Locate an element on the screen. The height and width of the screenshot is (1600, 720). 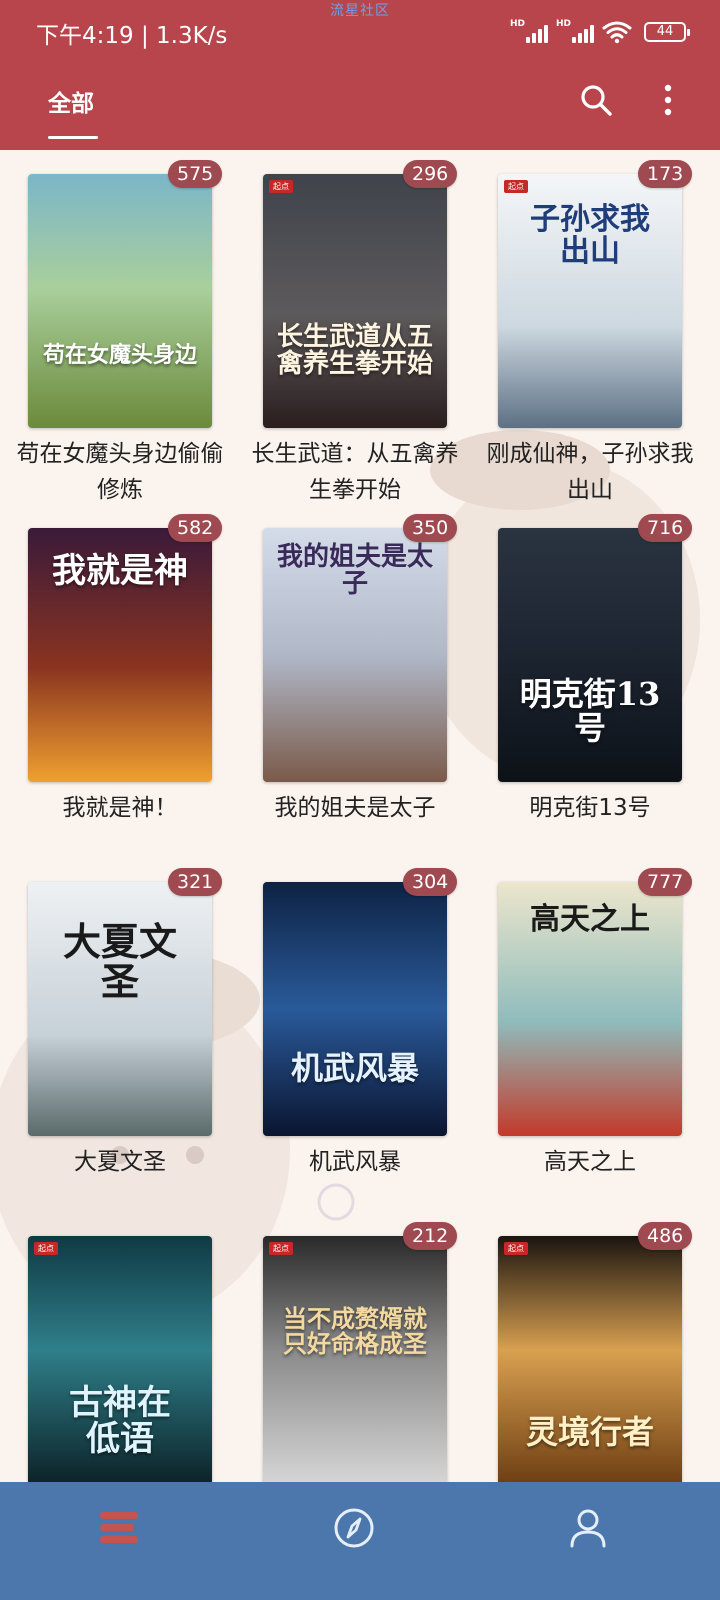
cover-title-text: 机武风暴 is located at coordinates (354, 1068).